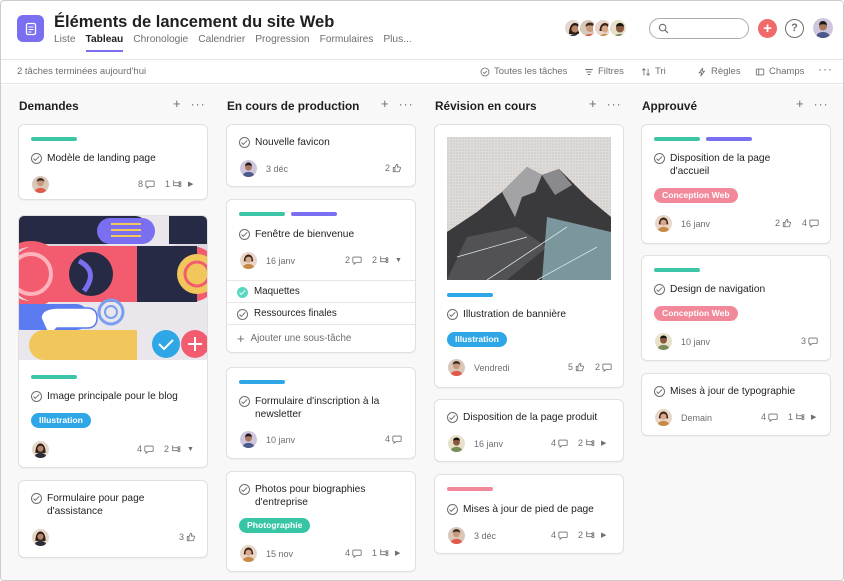  I want to click on subtask-row: Maquettes, so click(321, 291).